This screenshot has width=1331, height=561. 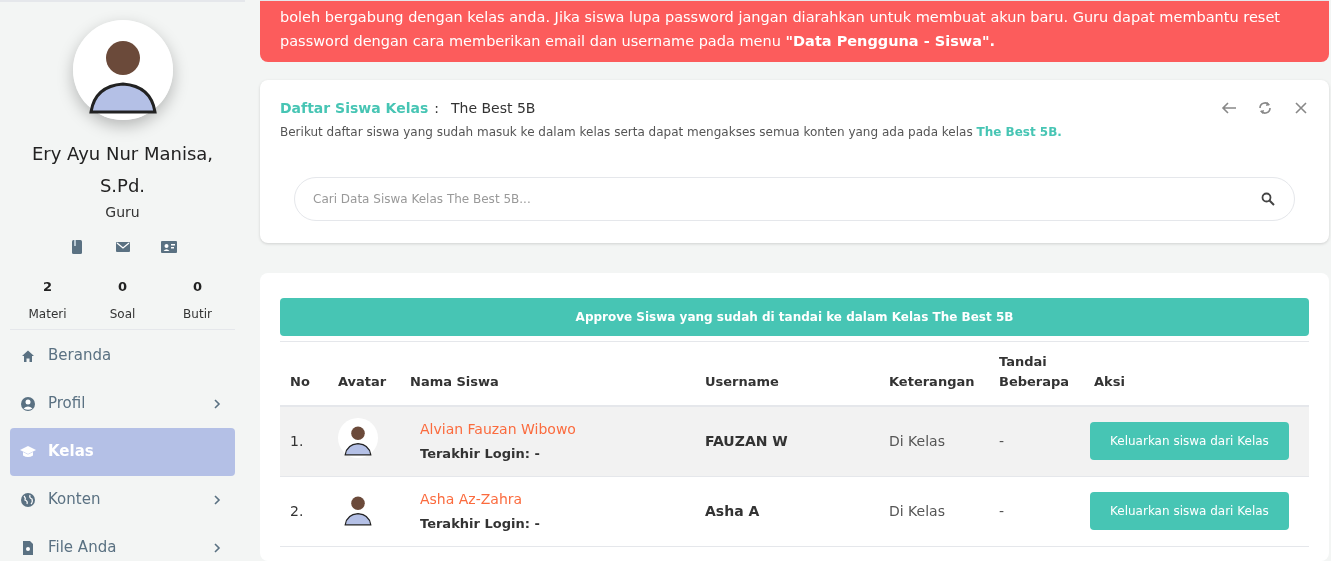 What do you see at coordinates (493, 108) in the screenshot?
I see `class-name: The Best 5B` at bounding box center [493, 108].